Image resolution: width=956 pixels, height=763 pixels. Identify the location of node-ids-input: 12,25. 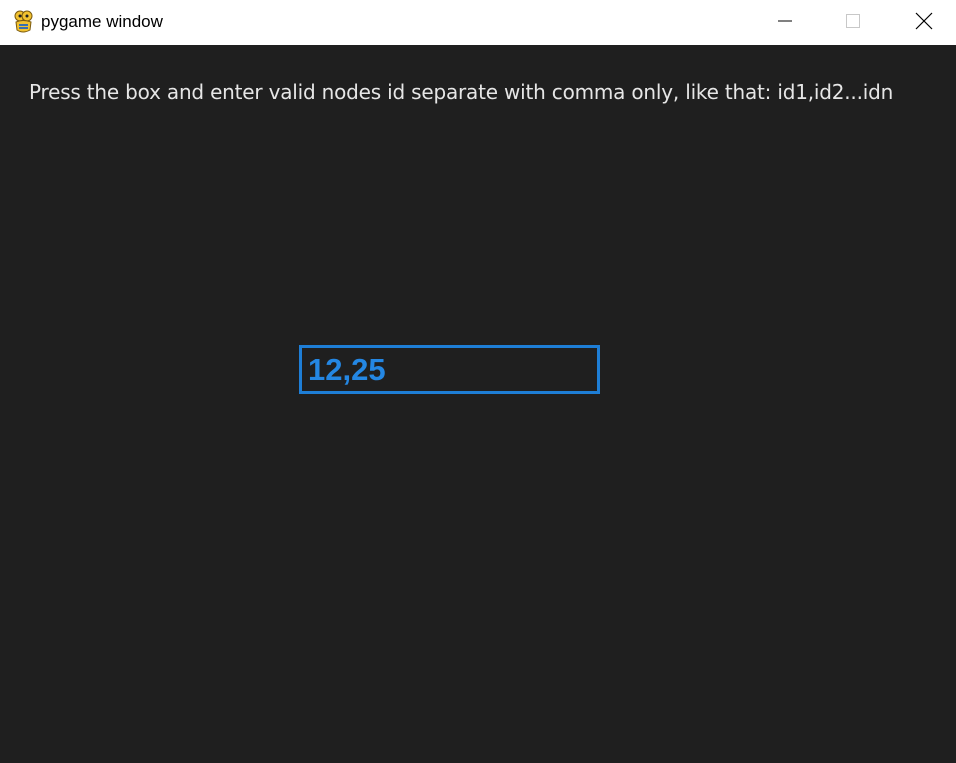
(449, 369).